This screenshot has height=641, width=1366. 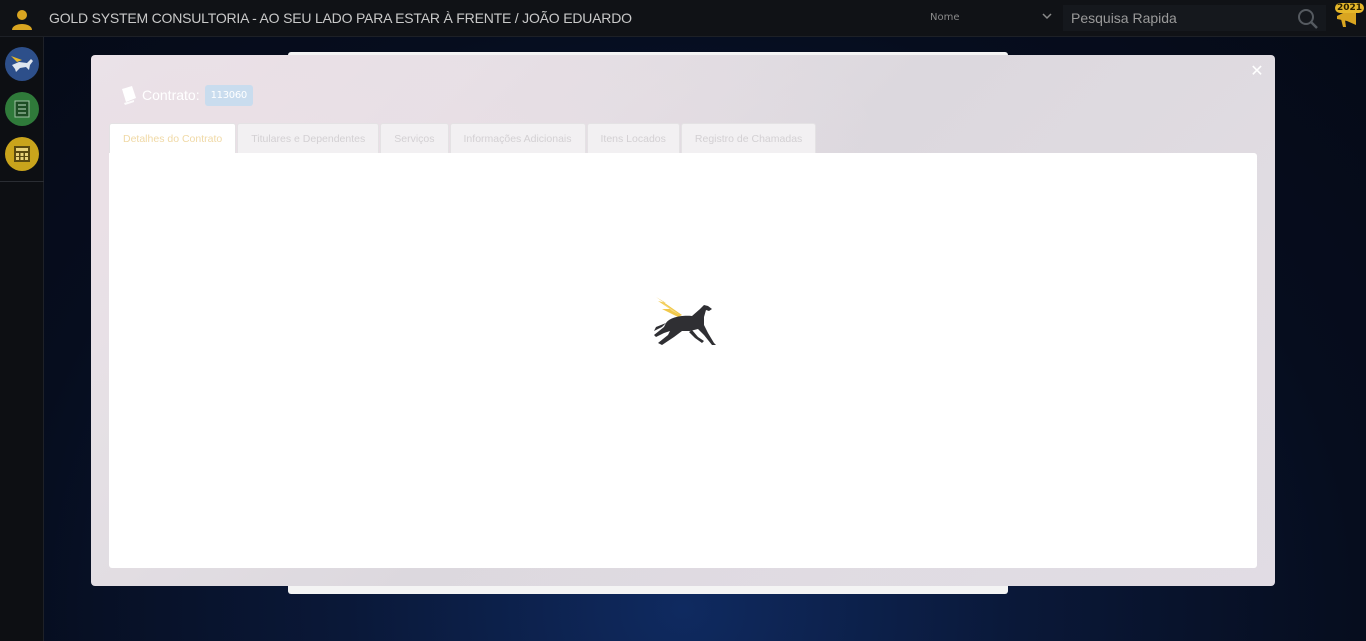 I want to click on close-icon: ✕, so click(x=1257, y=71).